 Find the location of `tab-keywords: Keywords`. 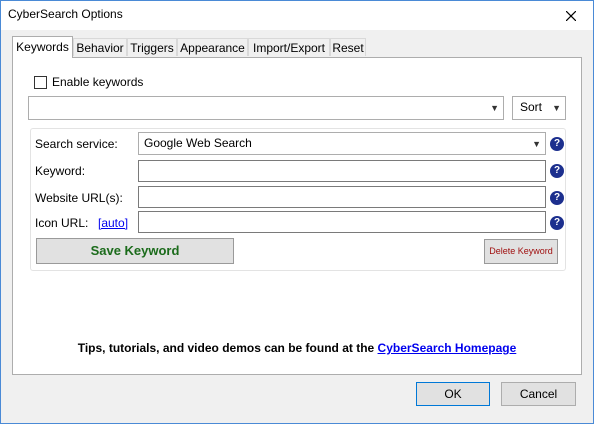

tab-keywords: Keywords is located at coordinates (42, 47).